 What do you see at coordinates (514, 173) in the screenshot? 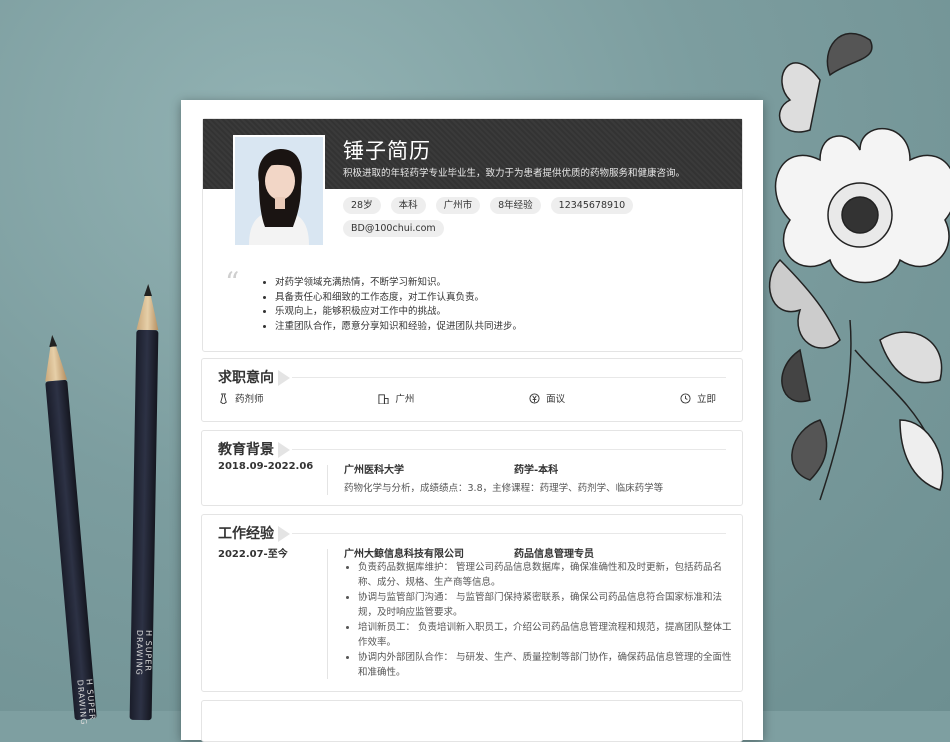
I see `resume-tagline: 积极进取的年轻药学专业毕业生，致力于为患者提供优质的药物服务和健康咨询。` at bounding box center [514, 173].